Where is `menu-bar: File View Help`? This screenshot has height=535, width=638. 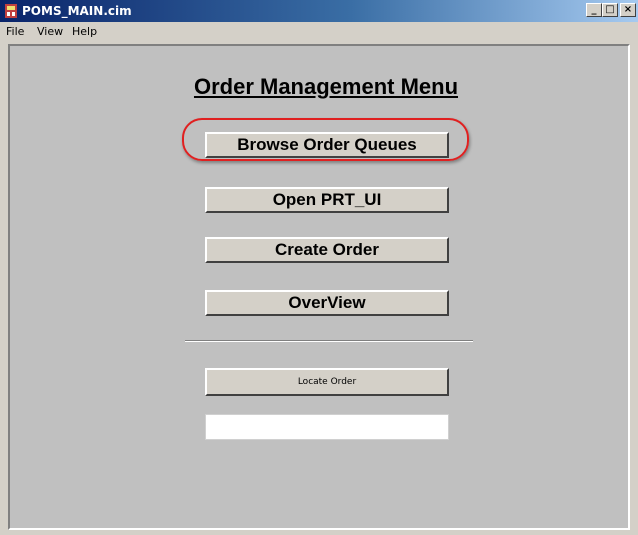 menu-bar: File View Help is located at coordinates (319, 32).